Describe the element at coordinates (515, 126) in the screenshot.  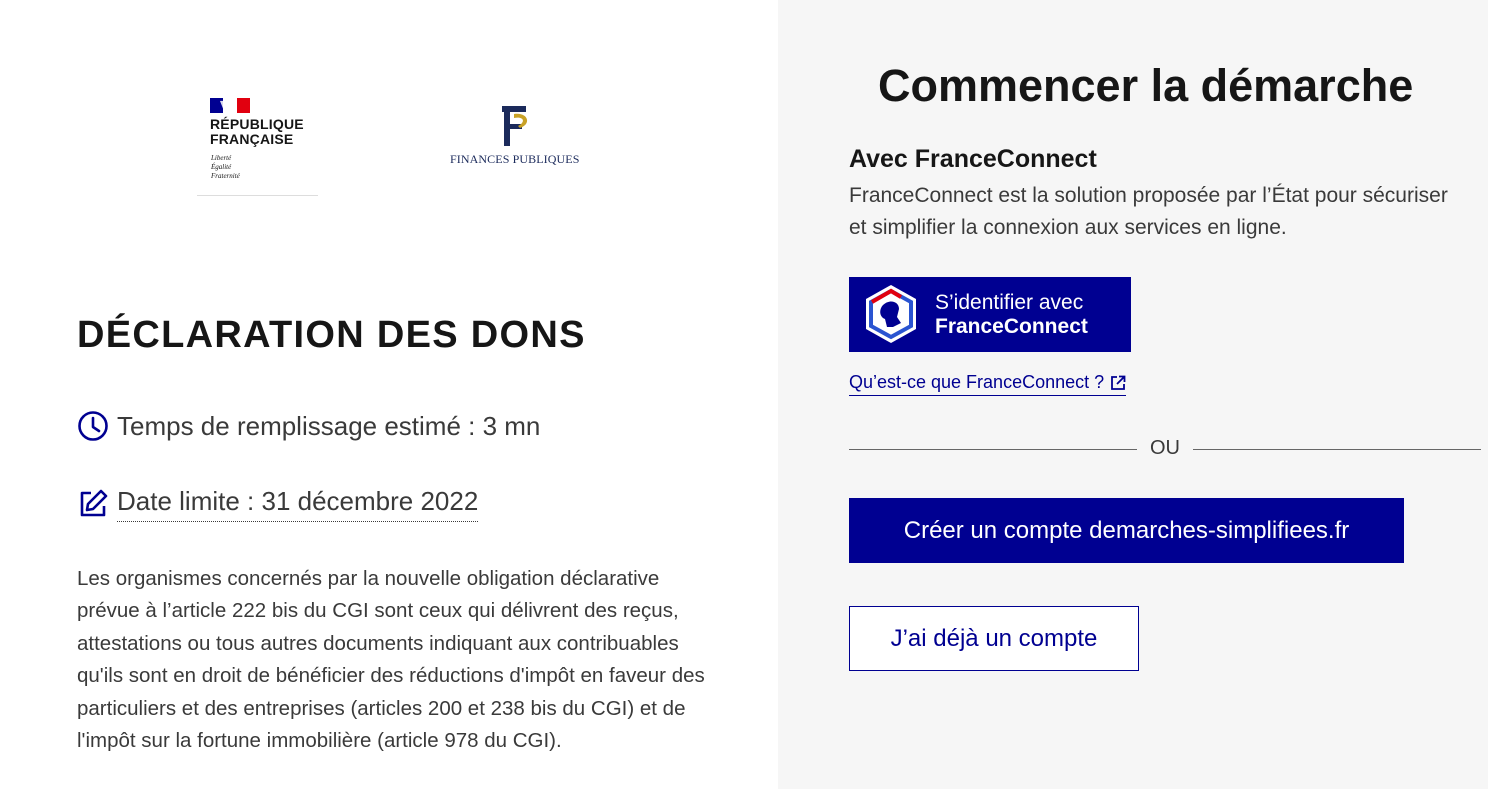
I see `finances-publiques-mark-icon` at that location.